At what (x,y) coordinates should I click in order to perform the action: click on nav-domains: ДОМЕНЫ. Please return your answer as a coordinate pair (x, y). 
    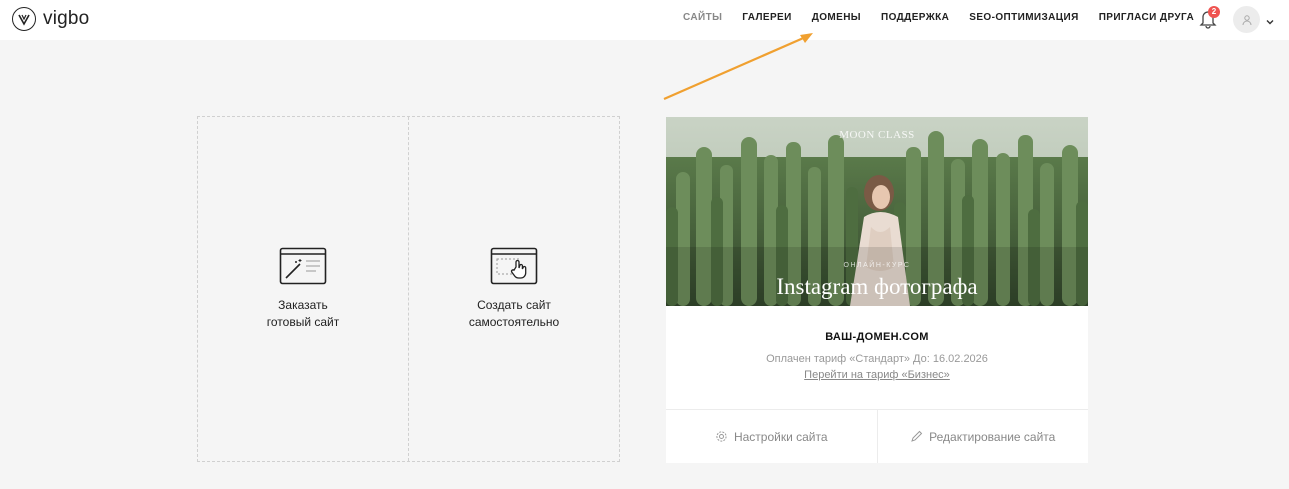
    Looking at the image, I should click on (836, 17).